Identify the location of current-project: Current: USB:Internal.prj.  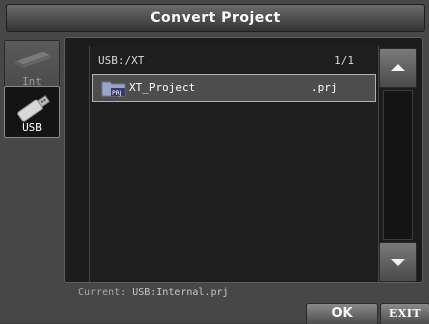
(153, 292).